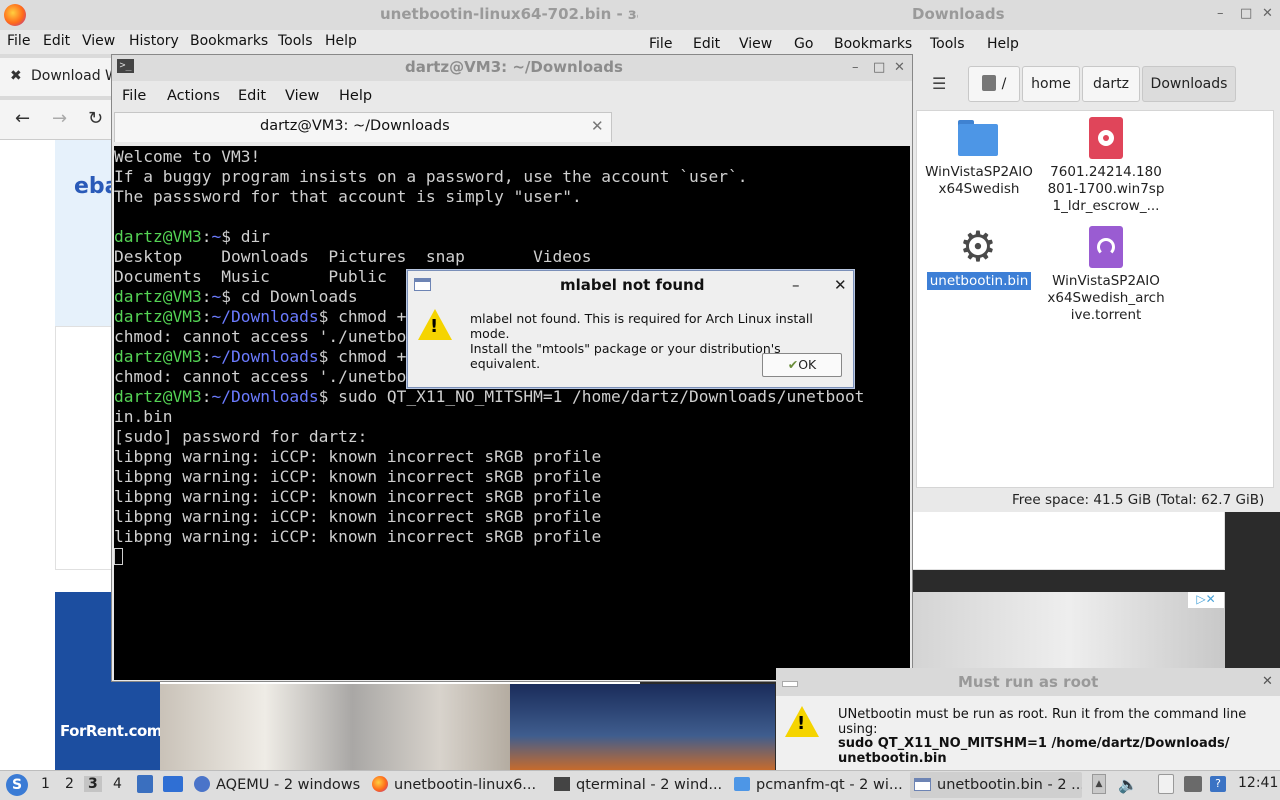  I want to click on ad-image-building, so click(642, 727).